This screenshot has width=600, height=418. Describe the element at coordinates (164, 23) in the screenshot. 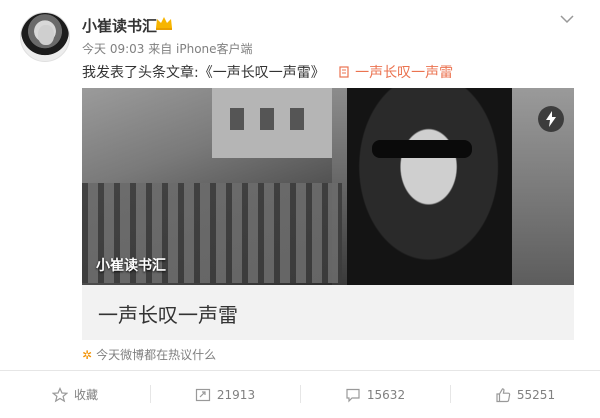

I see `vip-crown-icon` at that location.